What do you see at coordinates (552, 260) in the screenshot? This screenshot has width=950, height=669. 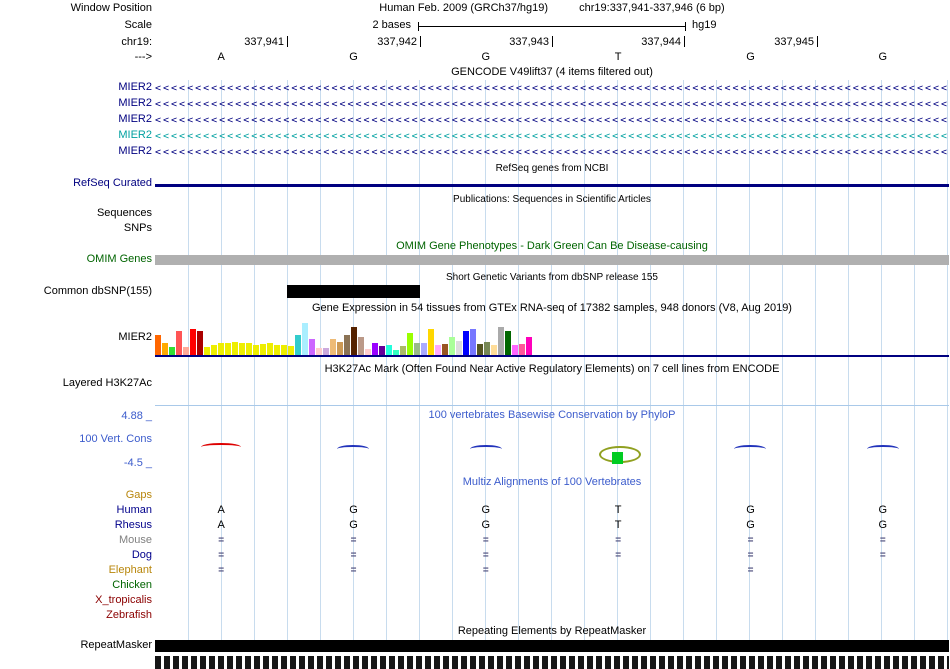 I see `omim-gene-bar` at bounding box center [552, 260].